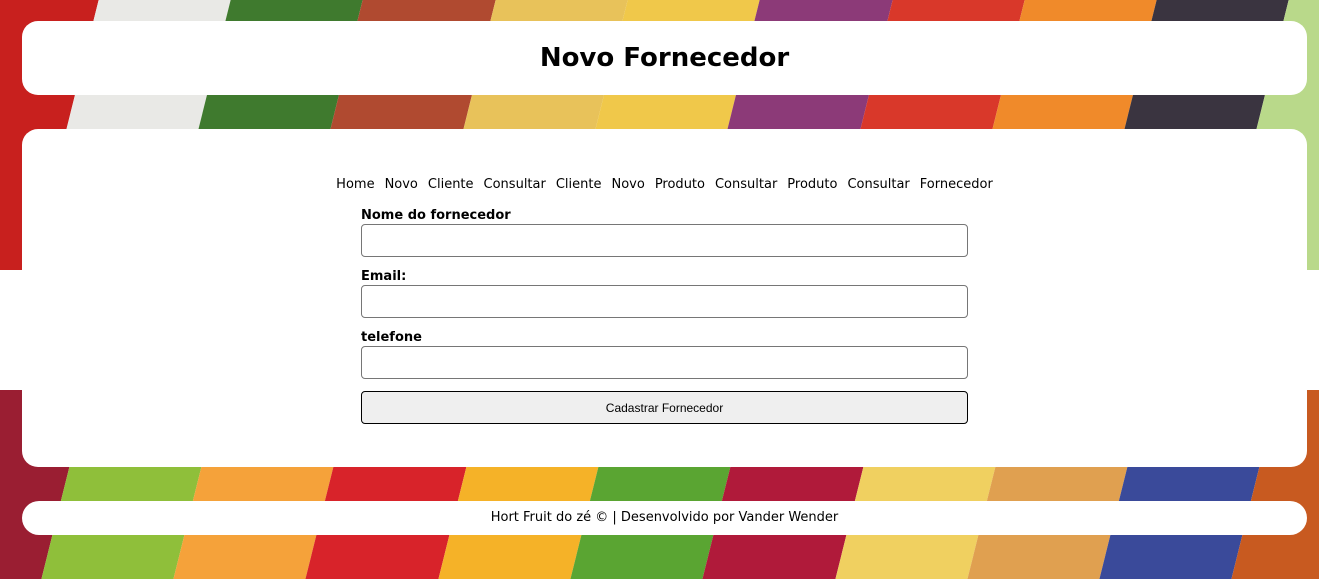 The image size is (1319, 579). I want to click on nav-link-consultar-cliente-1: Consultar, so click(515, 184).